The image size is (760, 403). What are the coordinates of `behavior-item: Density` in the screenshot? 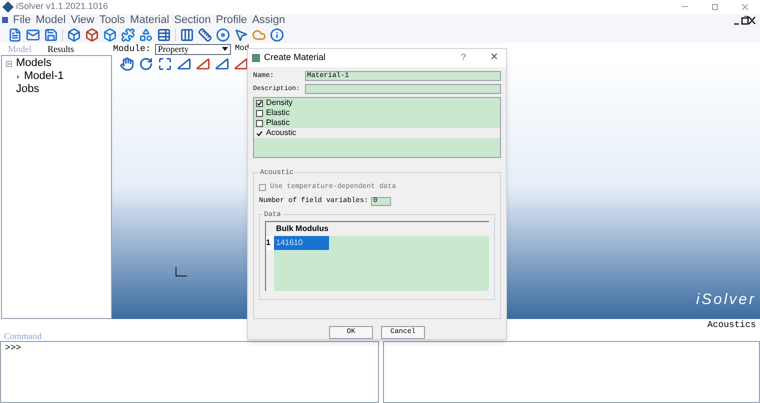 It's located at (377, 103).